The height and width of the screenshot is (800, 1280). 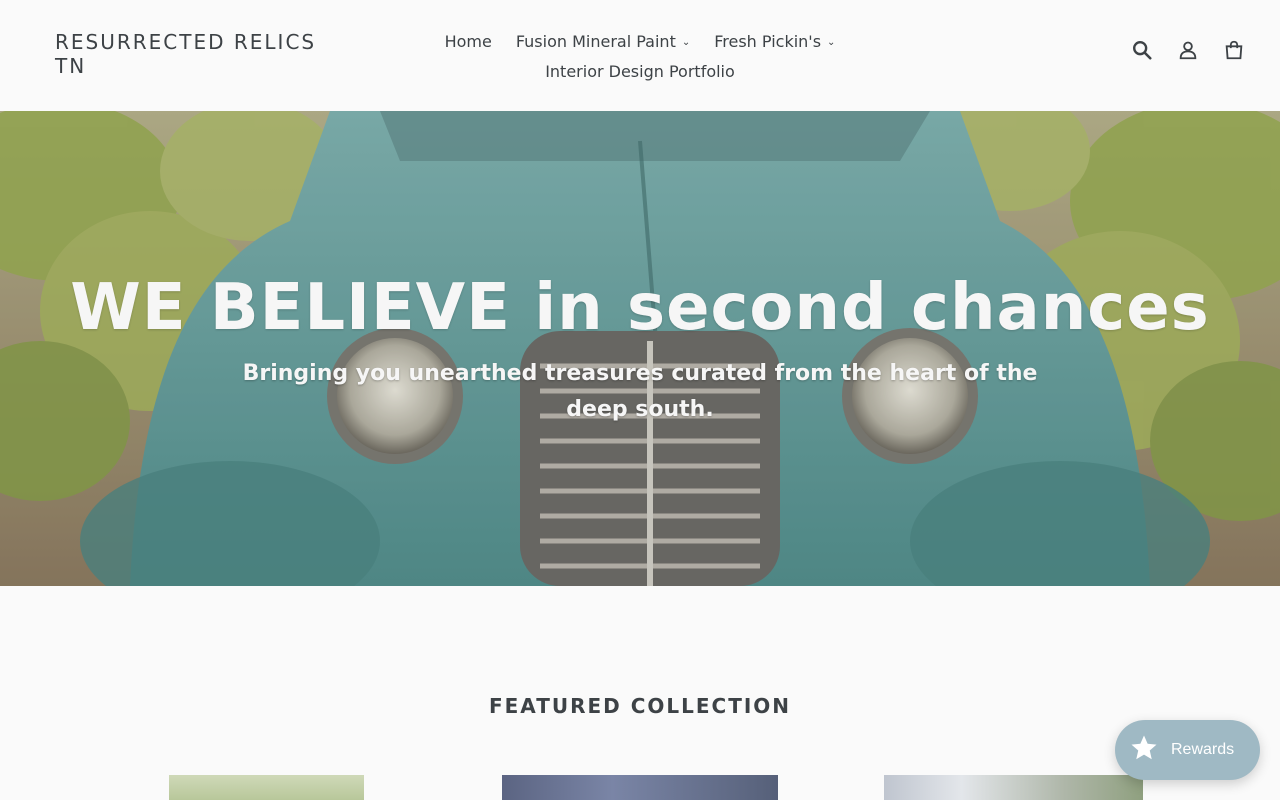 I want to click on nav-item-label: Fusion Mineral Paint, so click(x=595, y=41).